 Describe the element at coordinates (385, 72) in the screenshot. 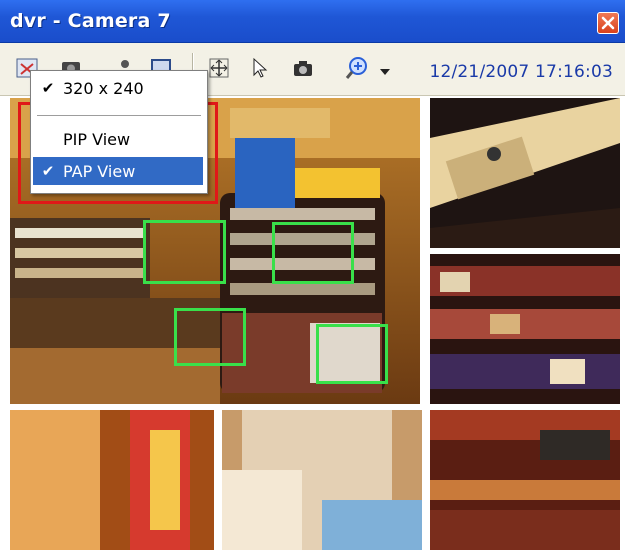

I see `zoom-dropdown-arrow` at that location.